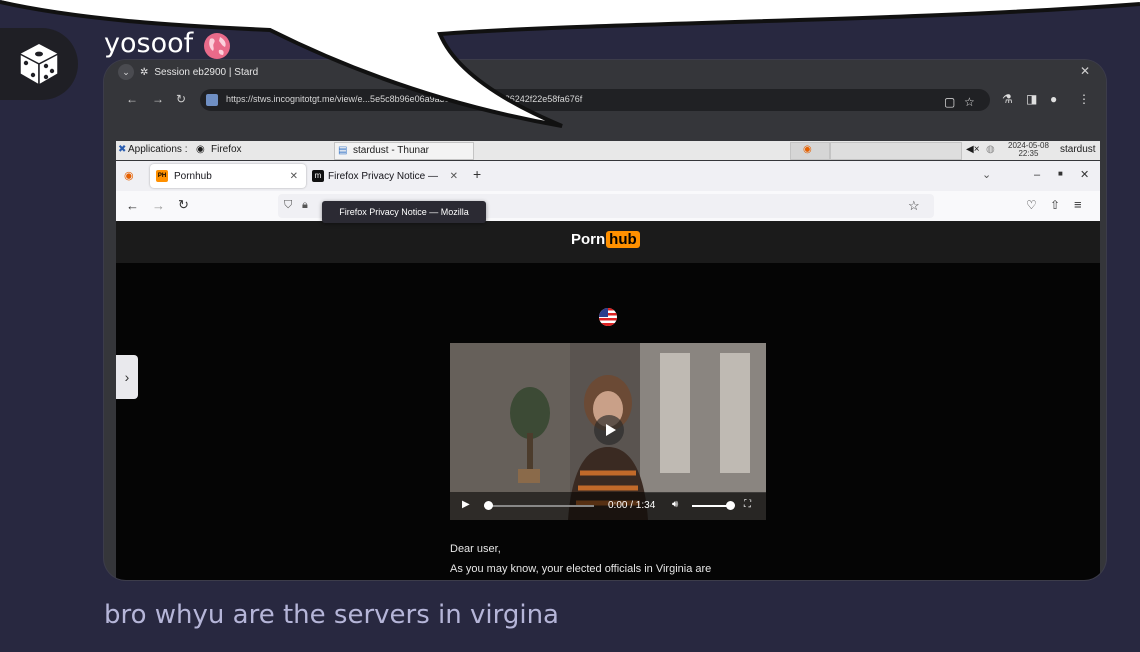 The height and width of the screenshot is (652, 1140). Describe the element at coordinates (404, 212) in the screenshot. I see `tab-tooltip: Firefox Privacy Notice — Mozilla` at that location.